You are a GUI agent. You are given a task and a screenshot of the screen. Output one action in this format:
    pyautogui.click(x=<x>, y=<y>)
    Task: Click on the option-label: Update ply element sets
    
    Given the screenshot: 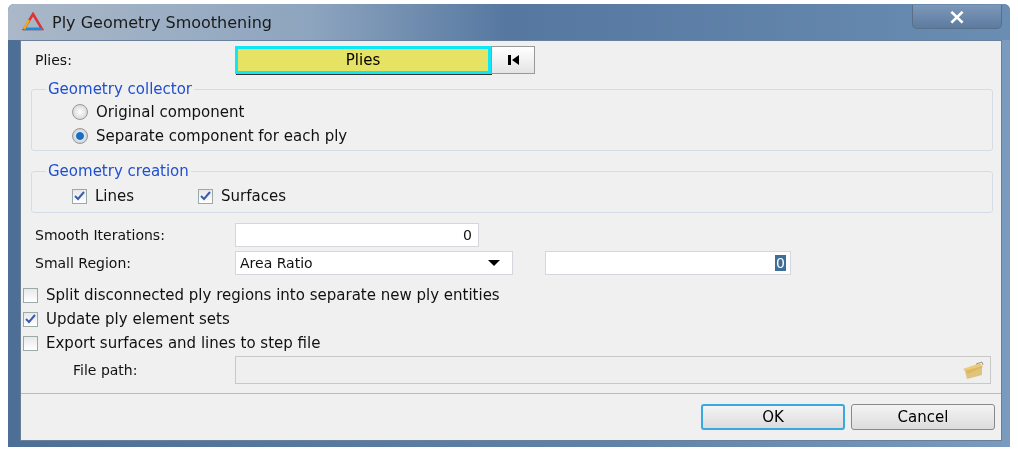 What is the action you would take?
    pyautogui.click(x=138, y=319)
    